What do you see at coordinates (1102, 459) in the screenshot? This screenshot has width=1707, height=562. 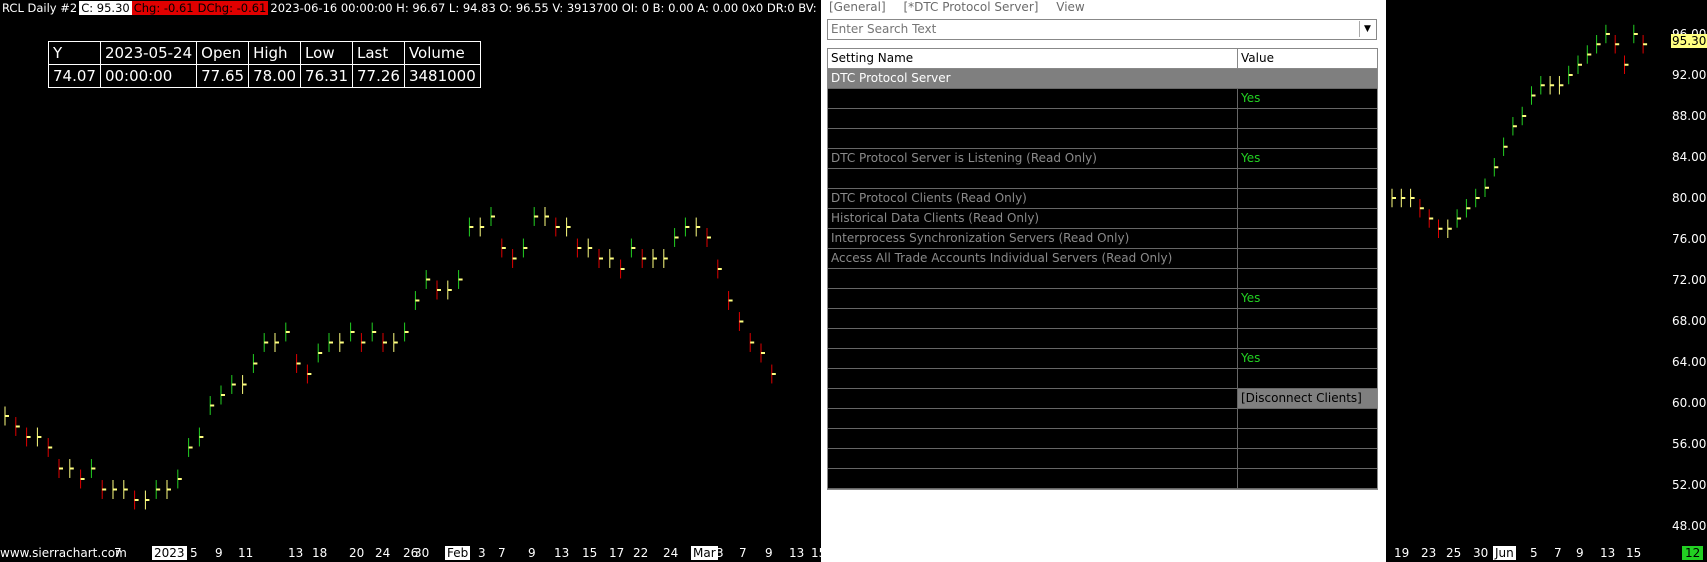 I see `setting-row: Enable JSON Logging No` at bounding box center [1102, 459].